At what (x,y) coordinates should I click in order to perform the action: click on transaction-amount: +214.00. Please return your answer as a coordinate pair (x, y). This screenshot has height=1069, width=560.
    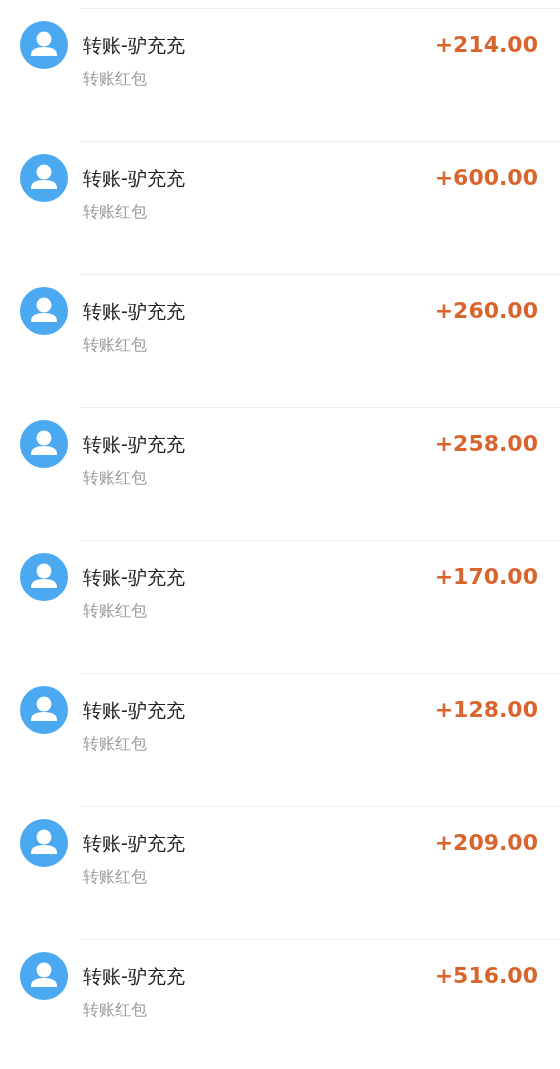
    Looking at the image, I should click on (486, 45).